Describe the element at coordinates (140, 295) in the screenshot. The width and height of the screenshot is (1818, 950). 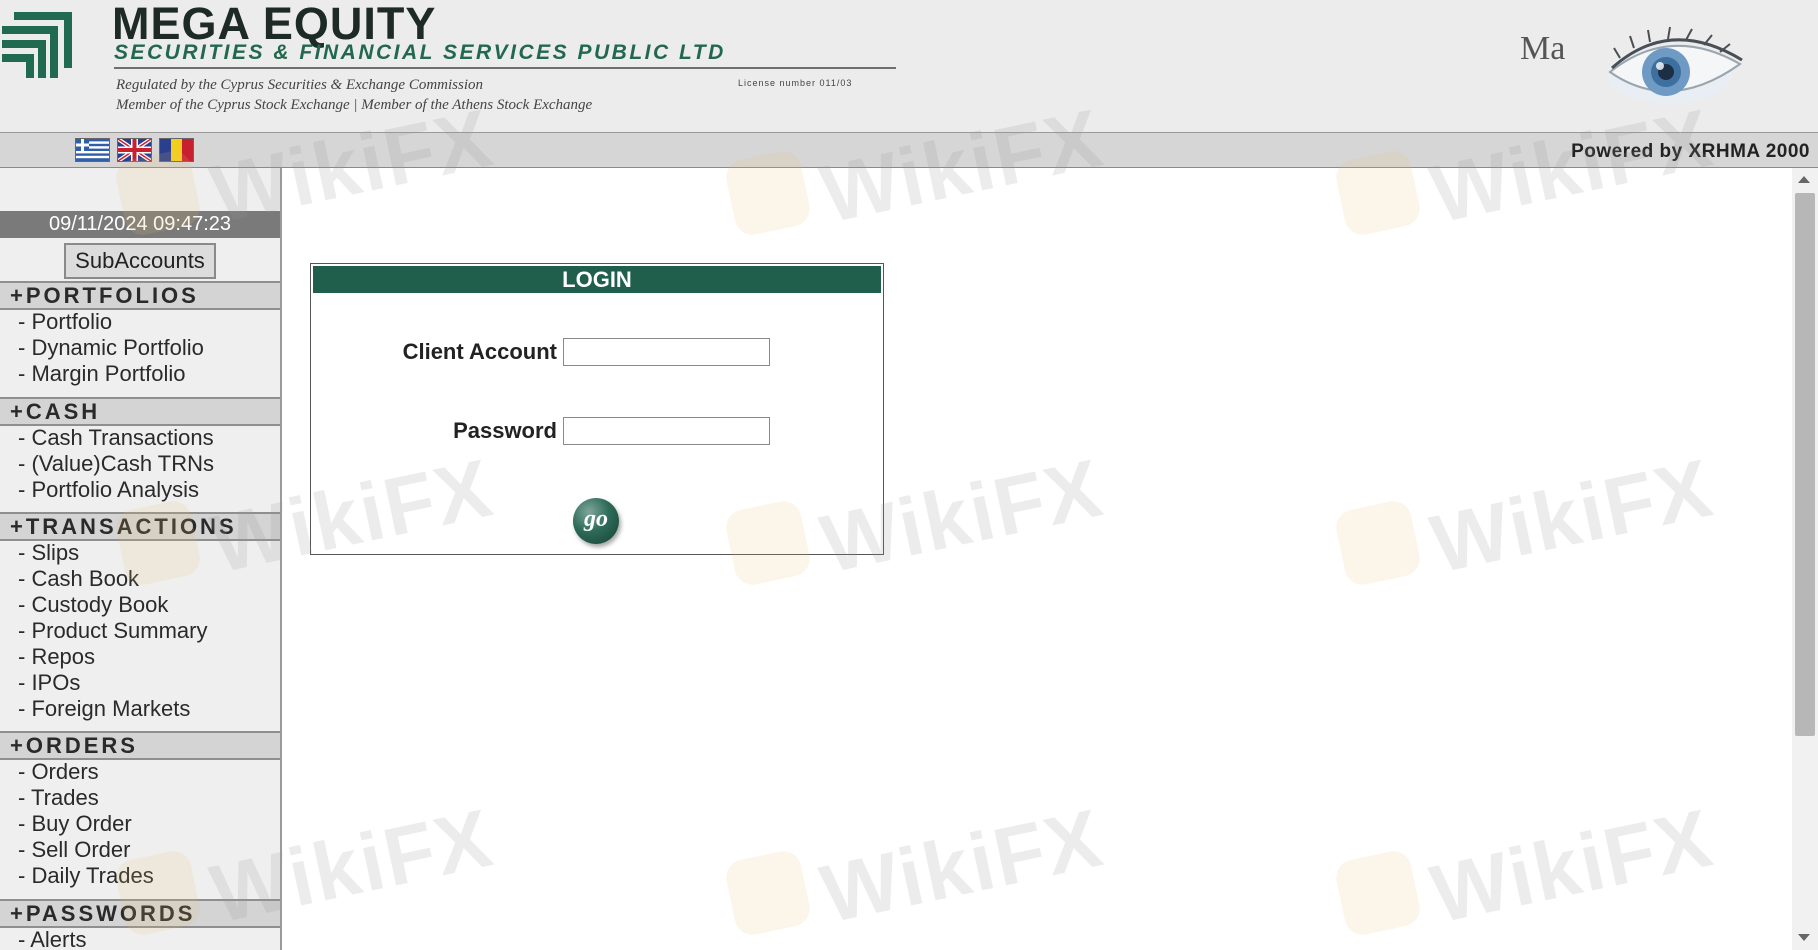
I see `section-portfolios: +PORTFOLIOS` at that location.